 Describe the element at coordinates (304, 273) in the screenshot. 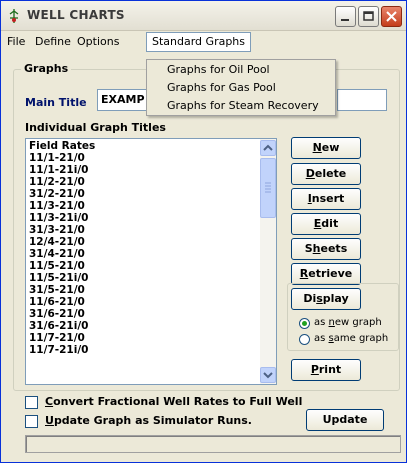

I see `retrieve-key: R` at that location.